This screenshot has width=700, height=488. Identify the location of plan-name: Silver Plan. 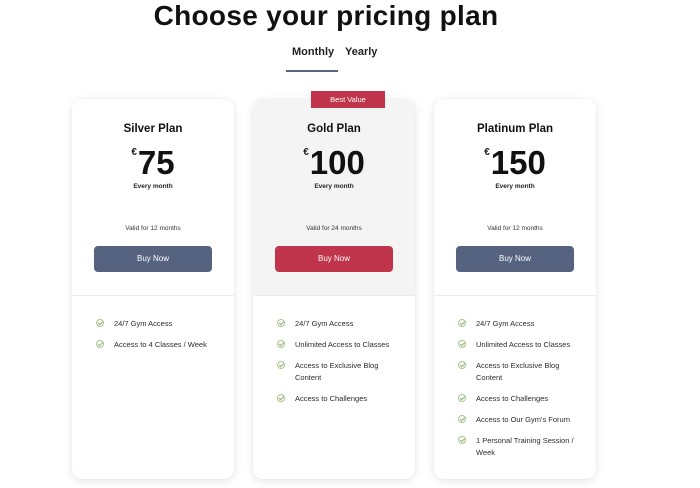
(153, 129).